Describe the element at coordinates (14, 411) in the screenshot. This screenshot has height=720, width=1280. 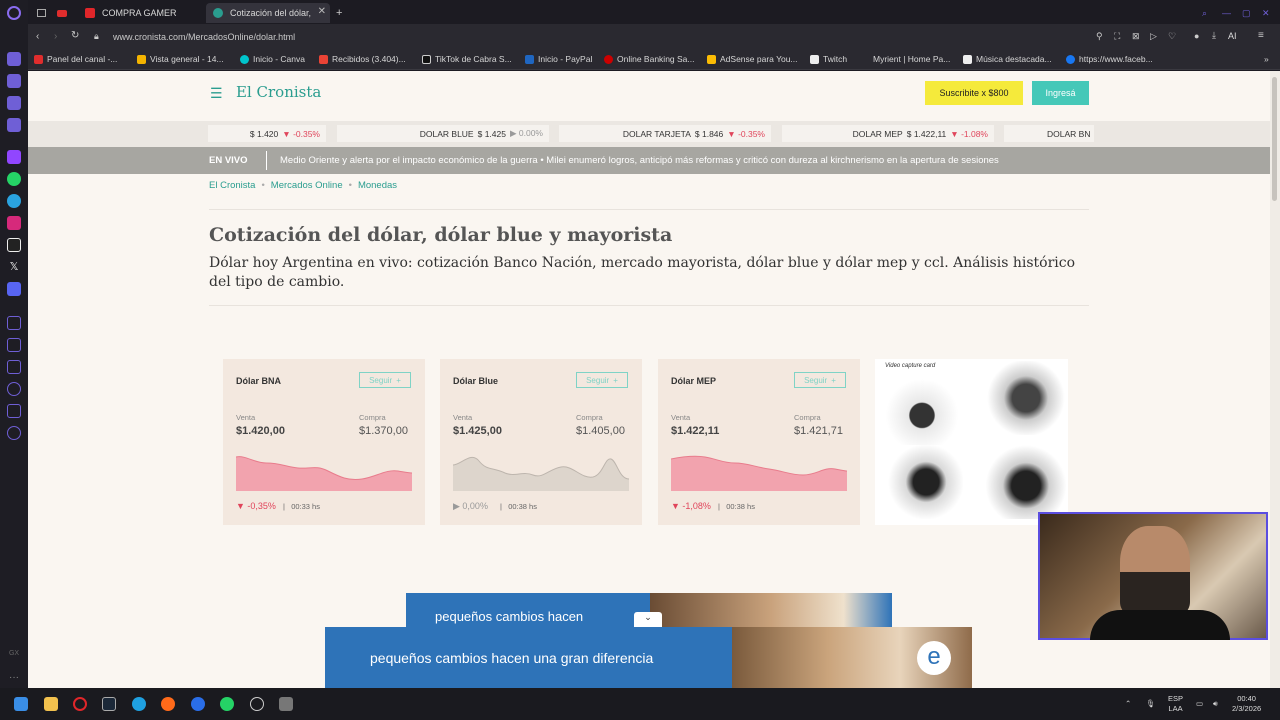
I see `extensions-icon` at that location.